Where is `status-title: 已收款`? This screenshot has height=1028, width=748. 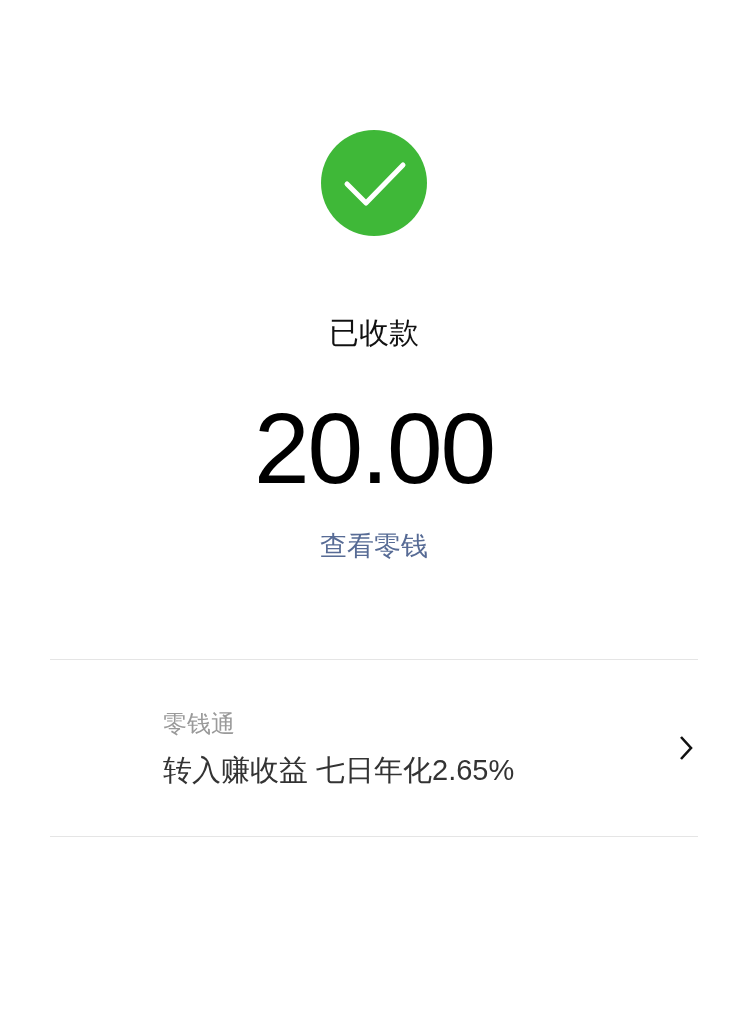 status-title: 已收款 is located at coordinates (374, 333).